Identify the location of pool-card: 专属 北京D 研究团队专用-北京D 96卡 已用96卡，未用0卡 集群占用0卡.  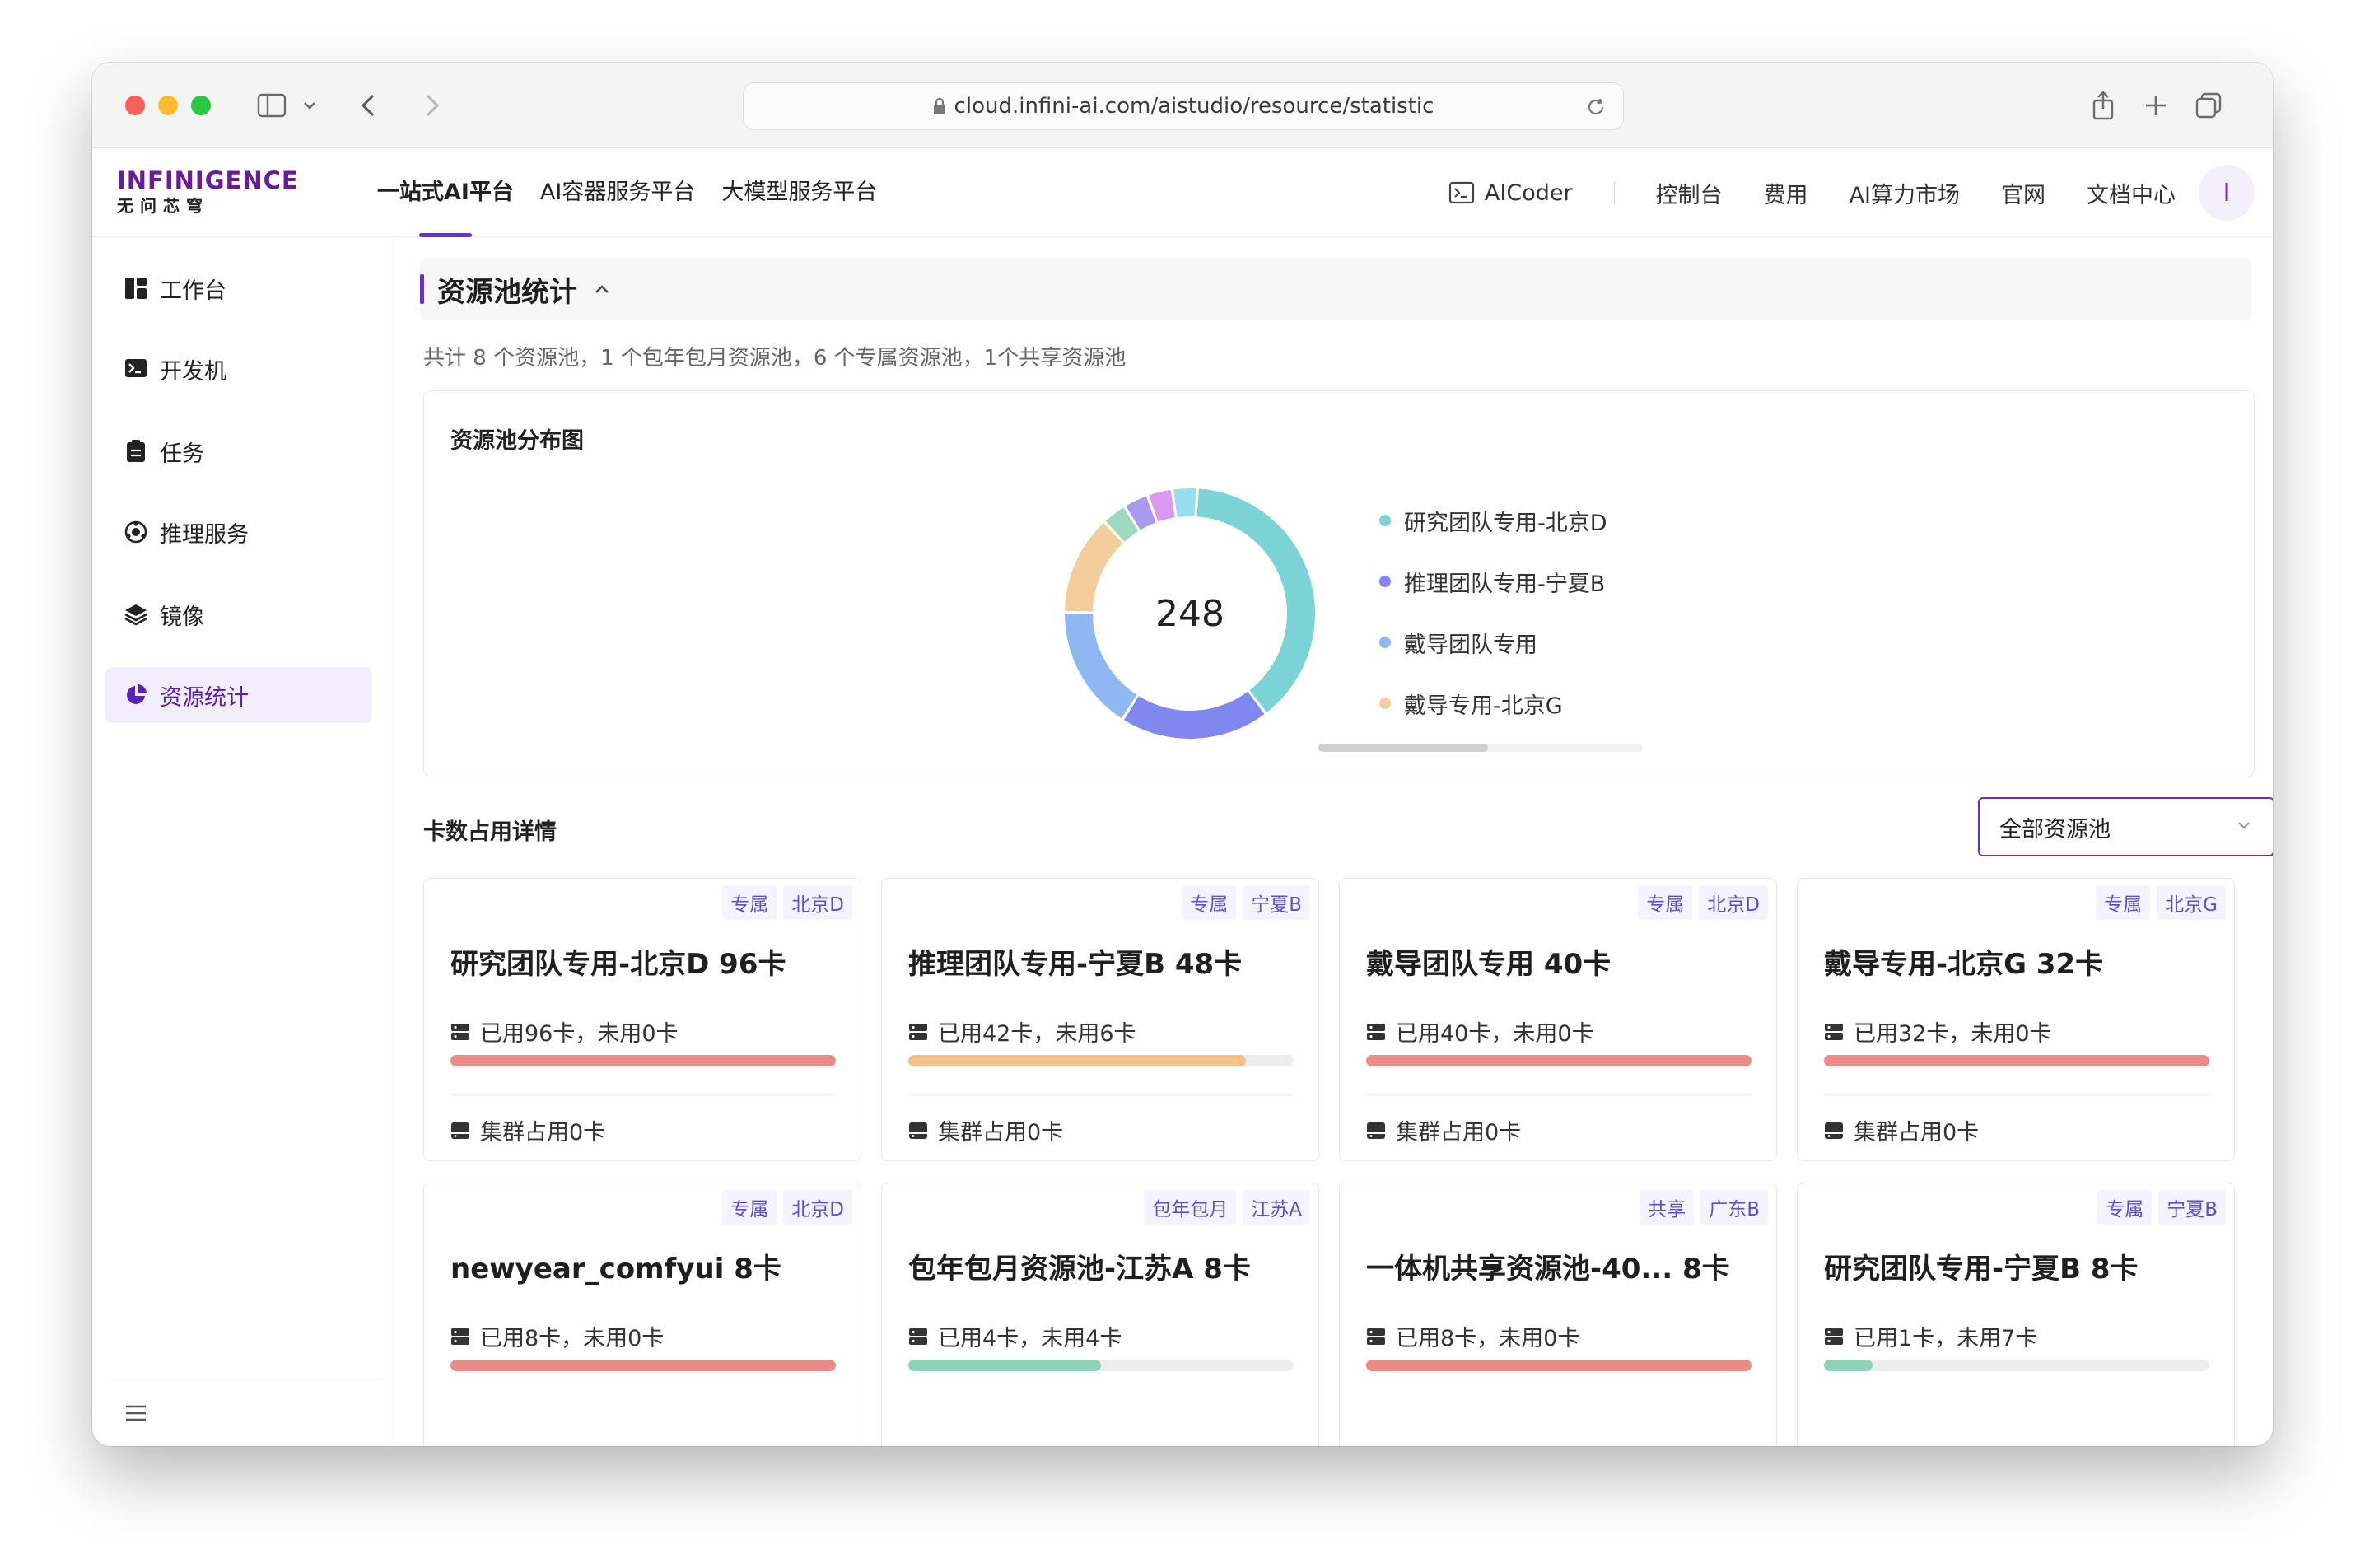
(642, 1019).